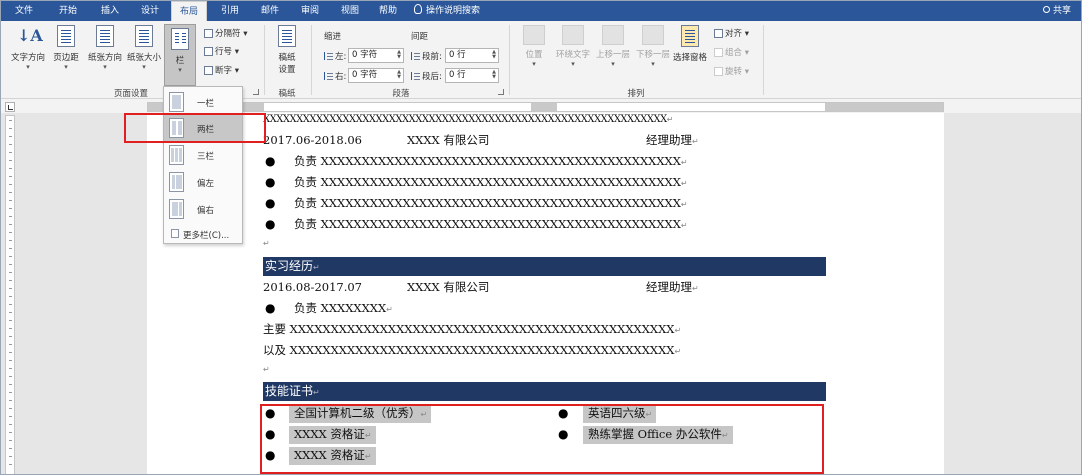 Image resolution: width=1082 pixels, height=475 pixels. I want to click on bring-forward-button: 上移一层 ▾, so click(613, 46).